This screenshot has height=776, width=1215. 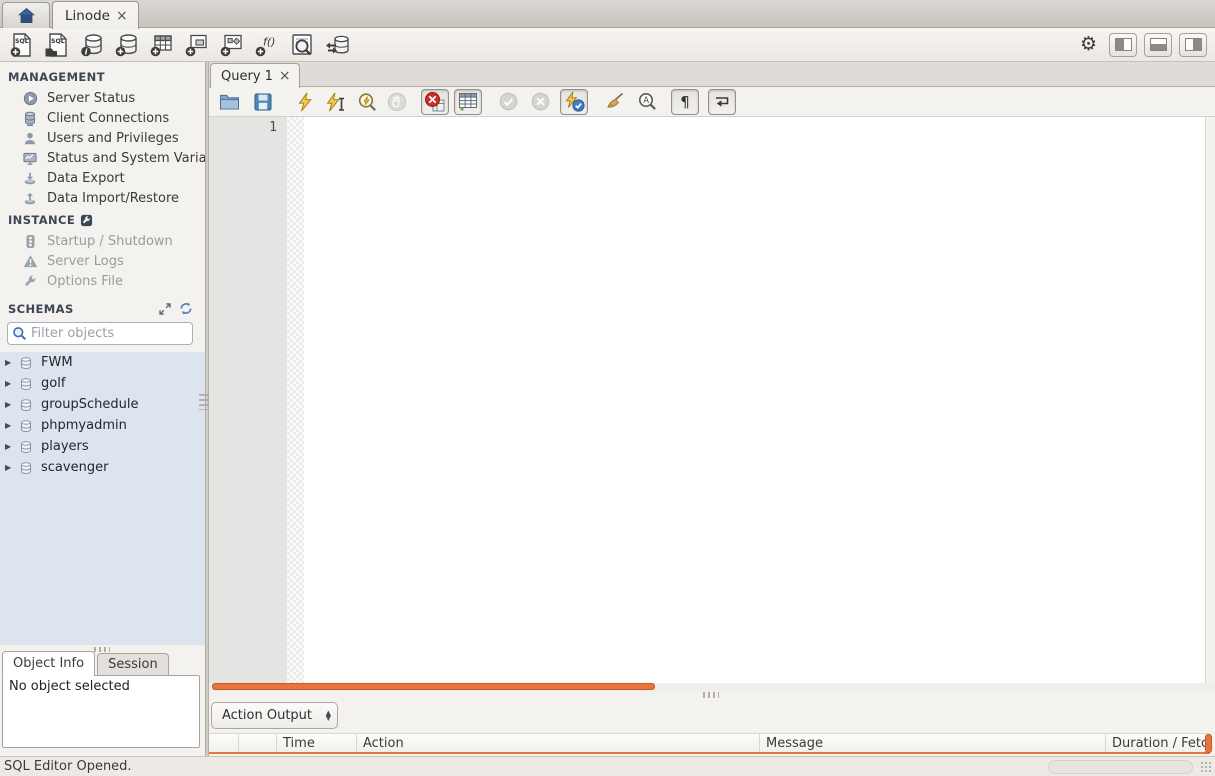 I want to click on scrollbar-thumb, so click(x=433, y=686).